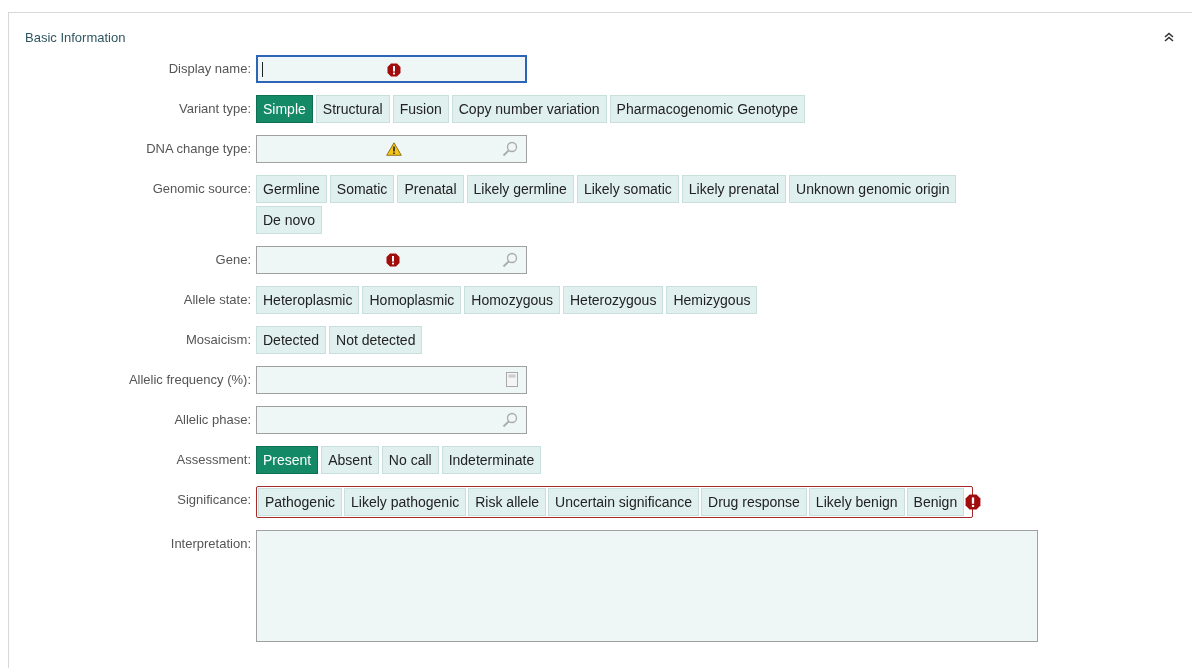 Image resolution: width=1192 pixels, height=668 pixels. I want to click on field-label: Allelic phase:, so click(212, 420).